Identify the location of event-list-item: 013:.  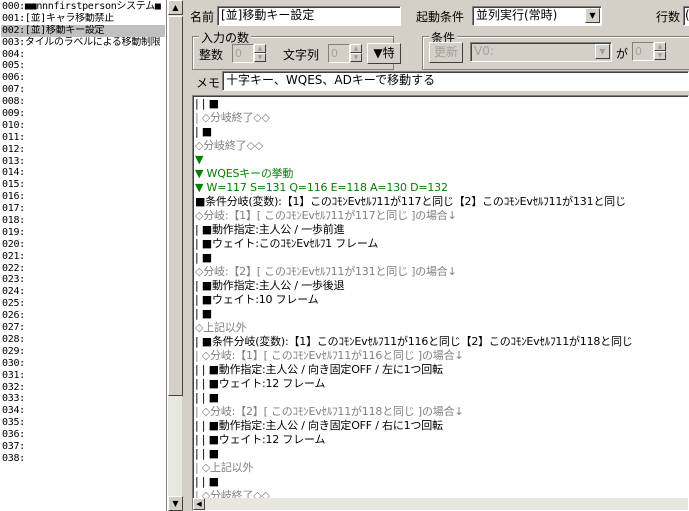
(83, 162).